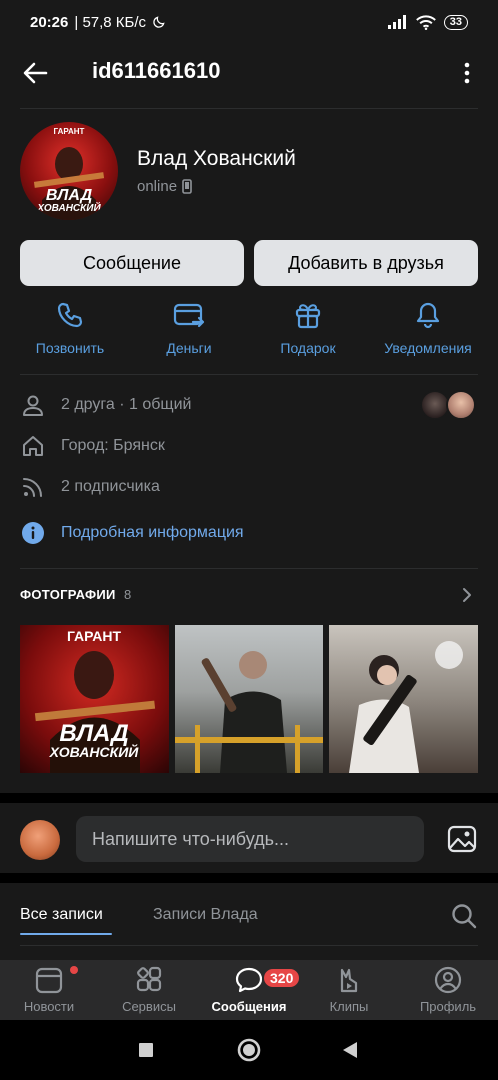 The image size is (498, 1080). Describe the element at coordinates (126, 404) in the screenshot. I see `friends-text: 2 друга · 1 общий` at that location.